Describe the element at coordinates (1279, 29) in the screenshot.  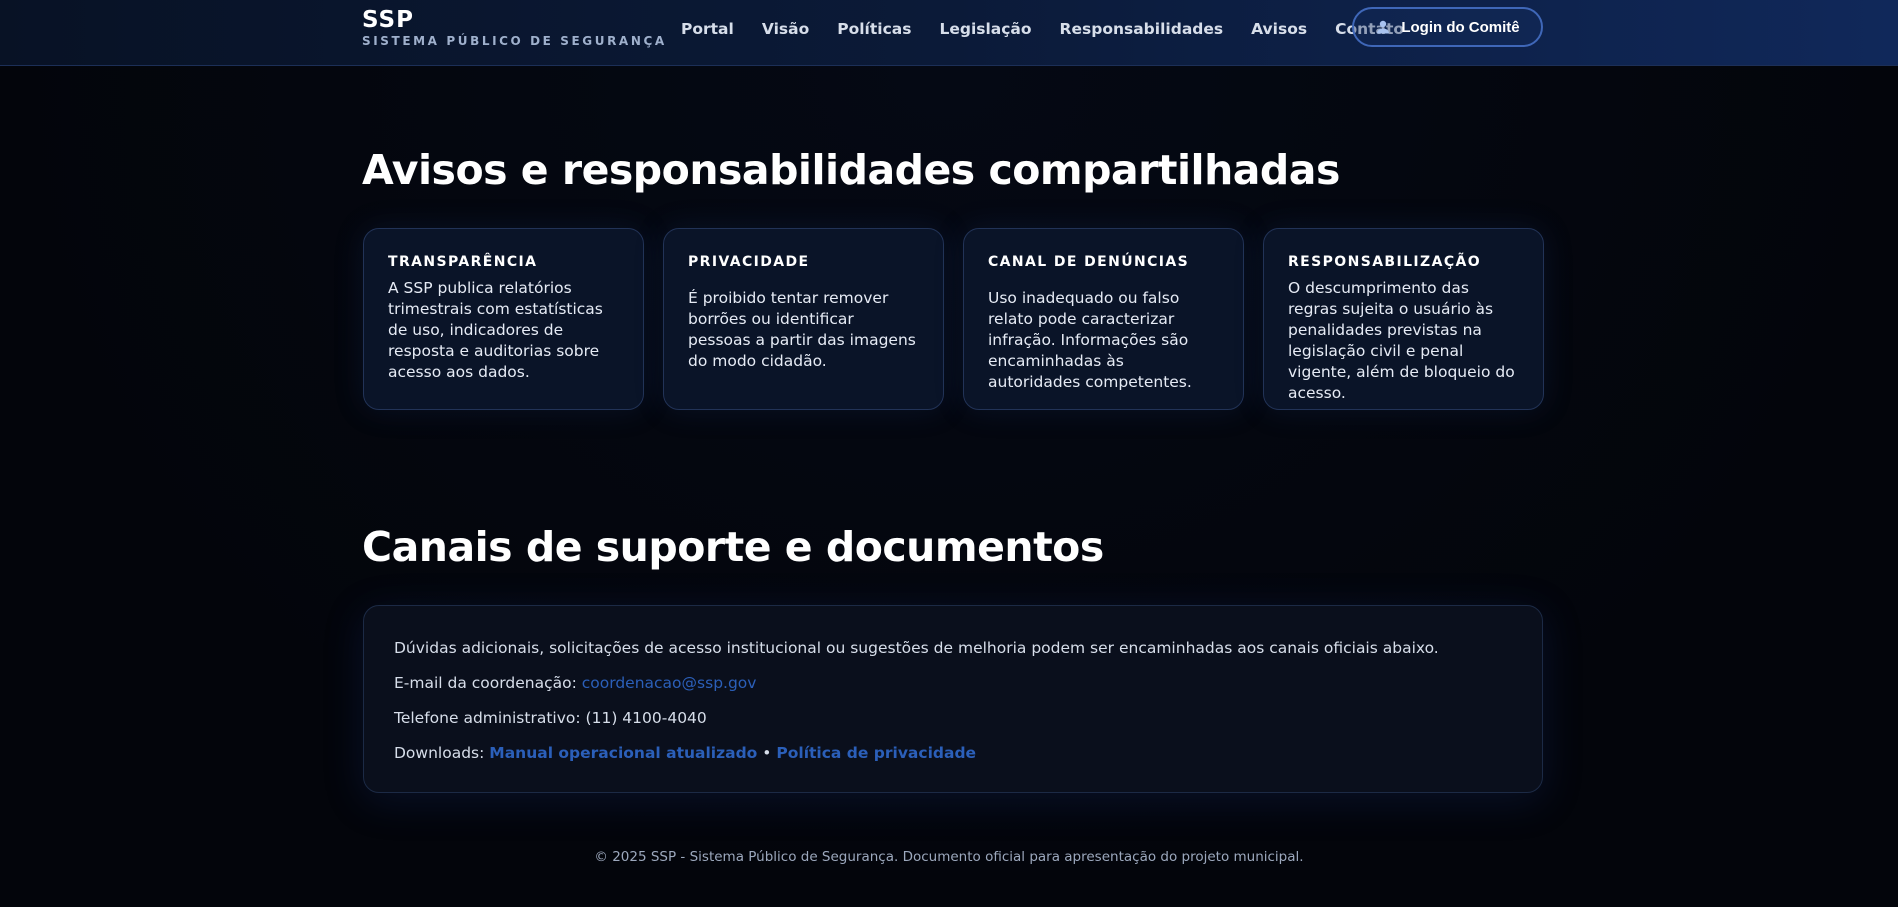
I see `nav-item-avisos: Avisos` at that location.